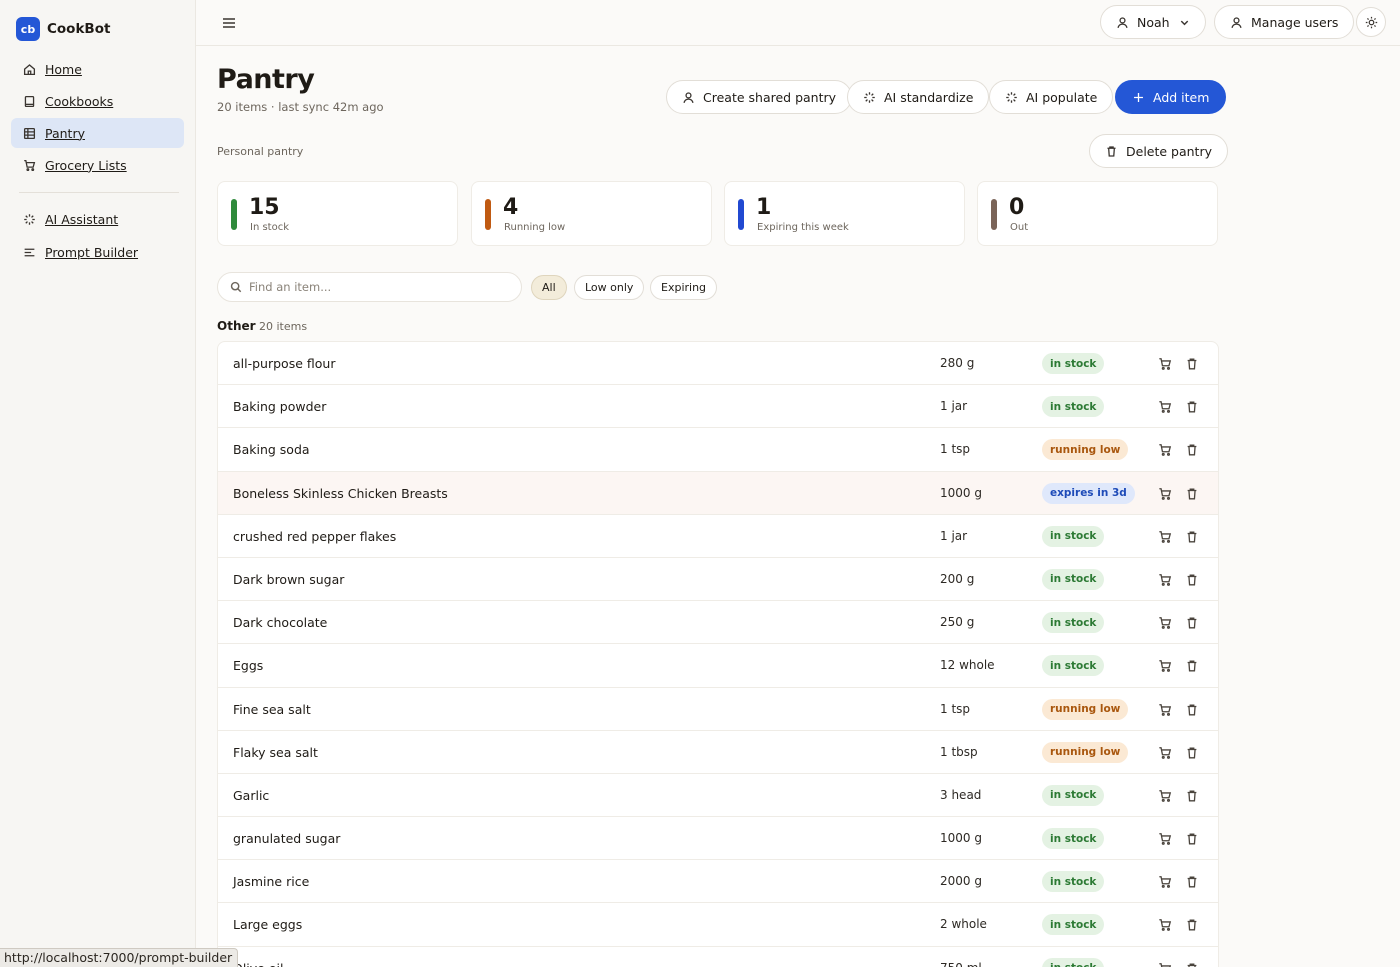  Describe the element at coordinates (718, 957) in the screenshot. I see `list-item: Olive oil 750 ml in stock` at that location.